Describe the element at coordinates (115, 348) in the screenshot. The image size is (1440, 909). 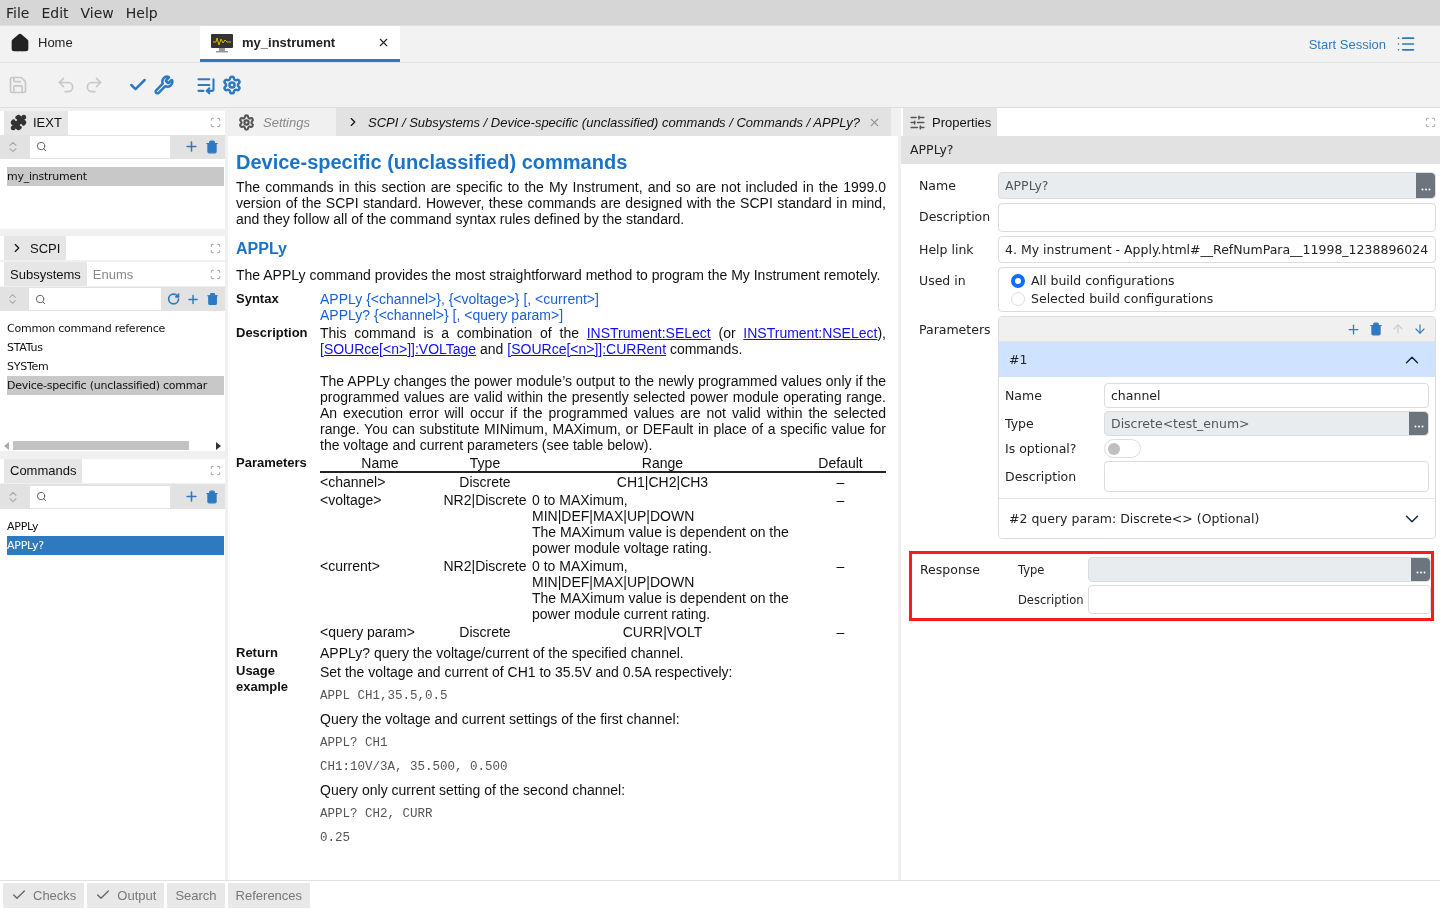
I see `list-item: STATus` at that location.